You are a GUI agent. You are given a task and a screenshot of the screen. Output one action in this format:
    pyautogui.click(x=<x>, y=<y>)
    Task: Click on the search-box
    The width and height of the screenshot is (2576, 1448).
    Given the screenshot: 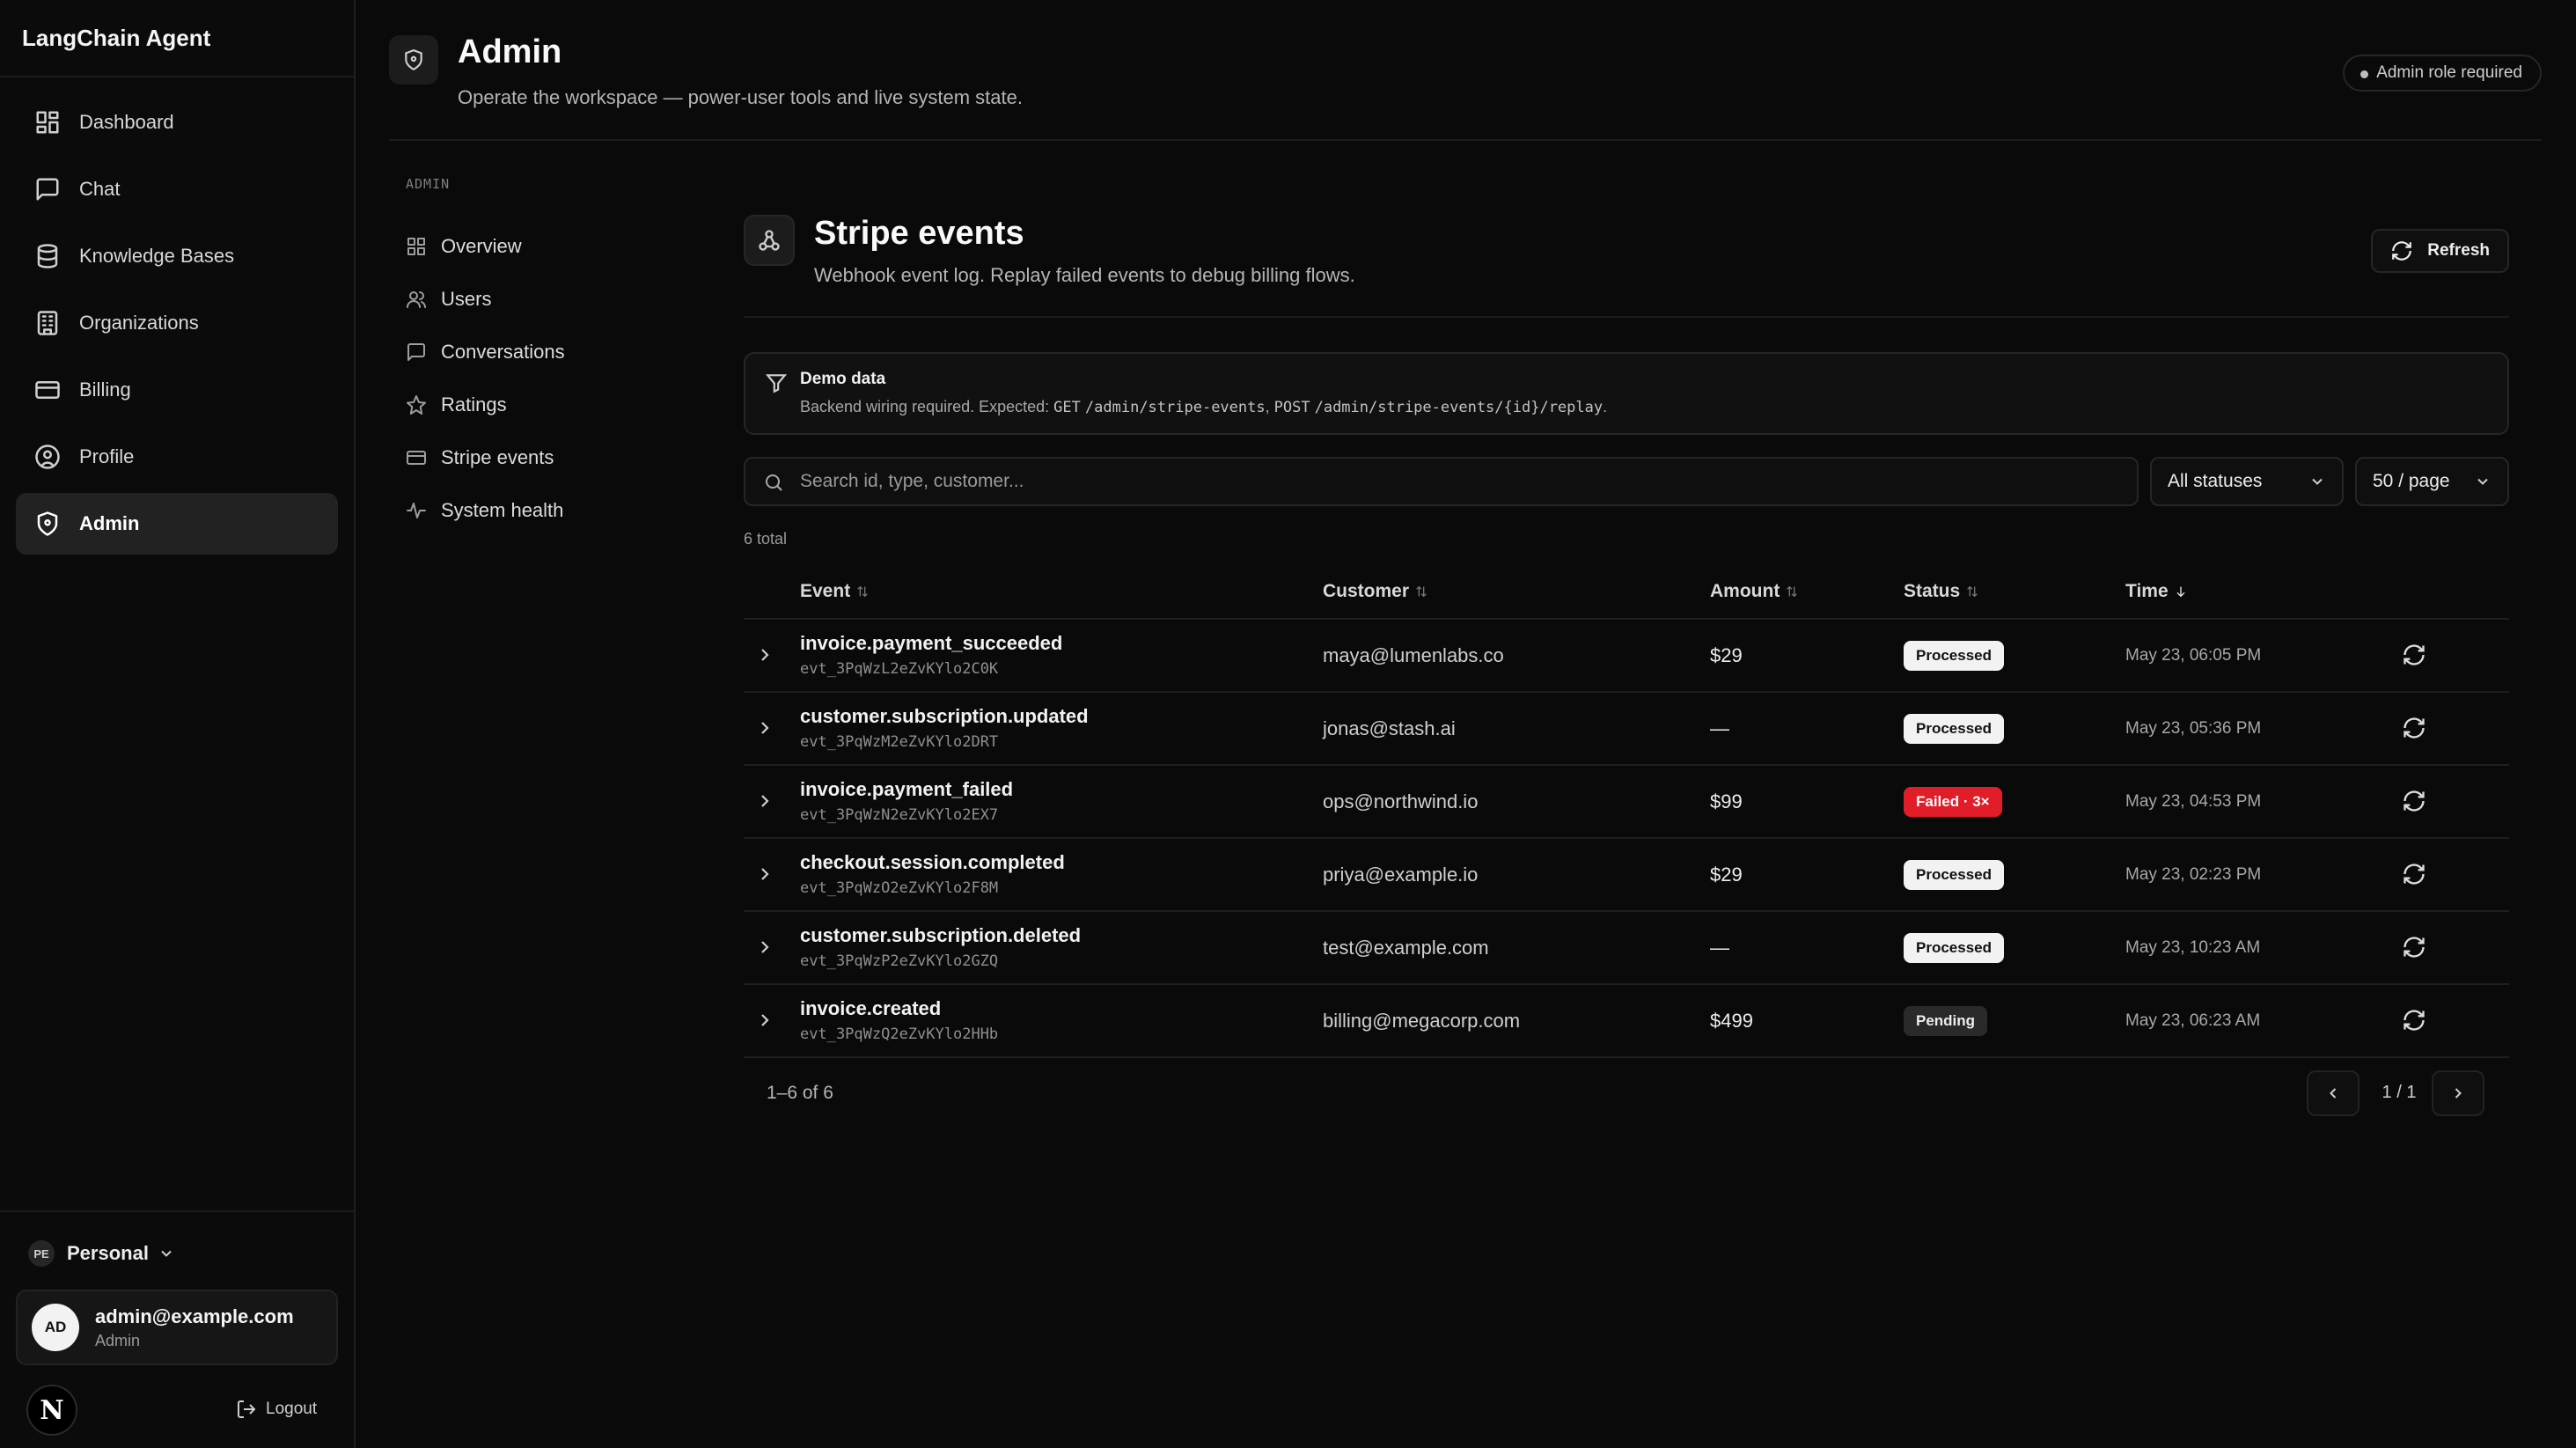 What is the action you would take?
    pyautogui.click(x=1441, y=481)
    